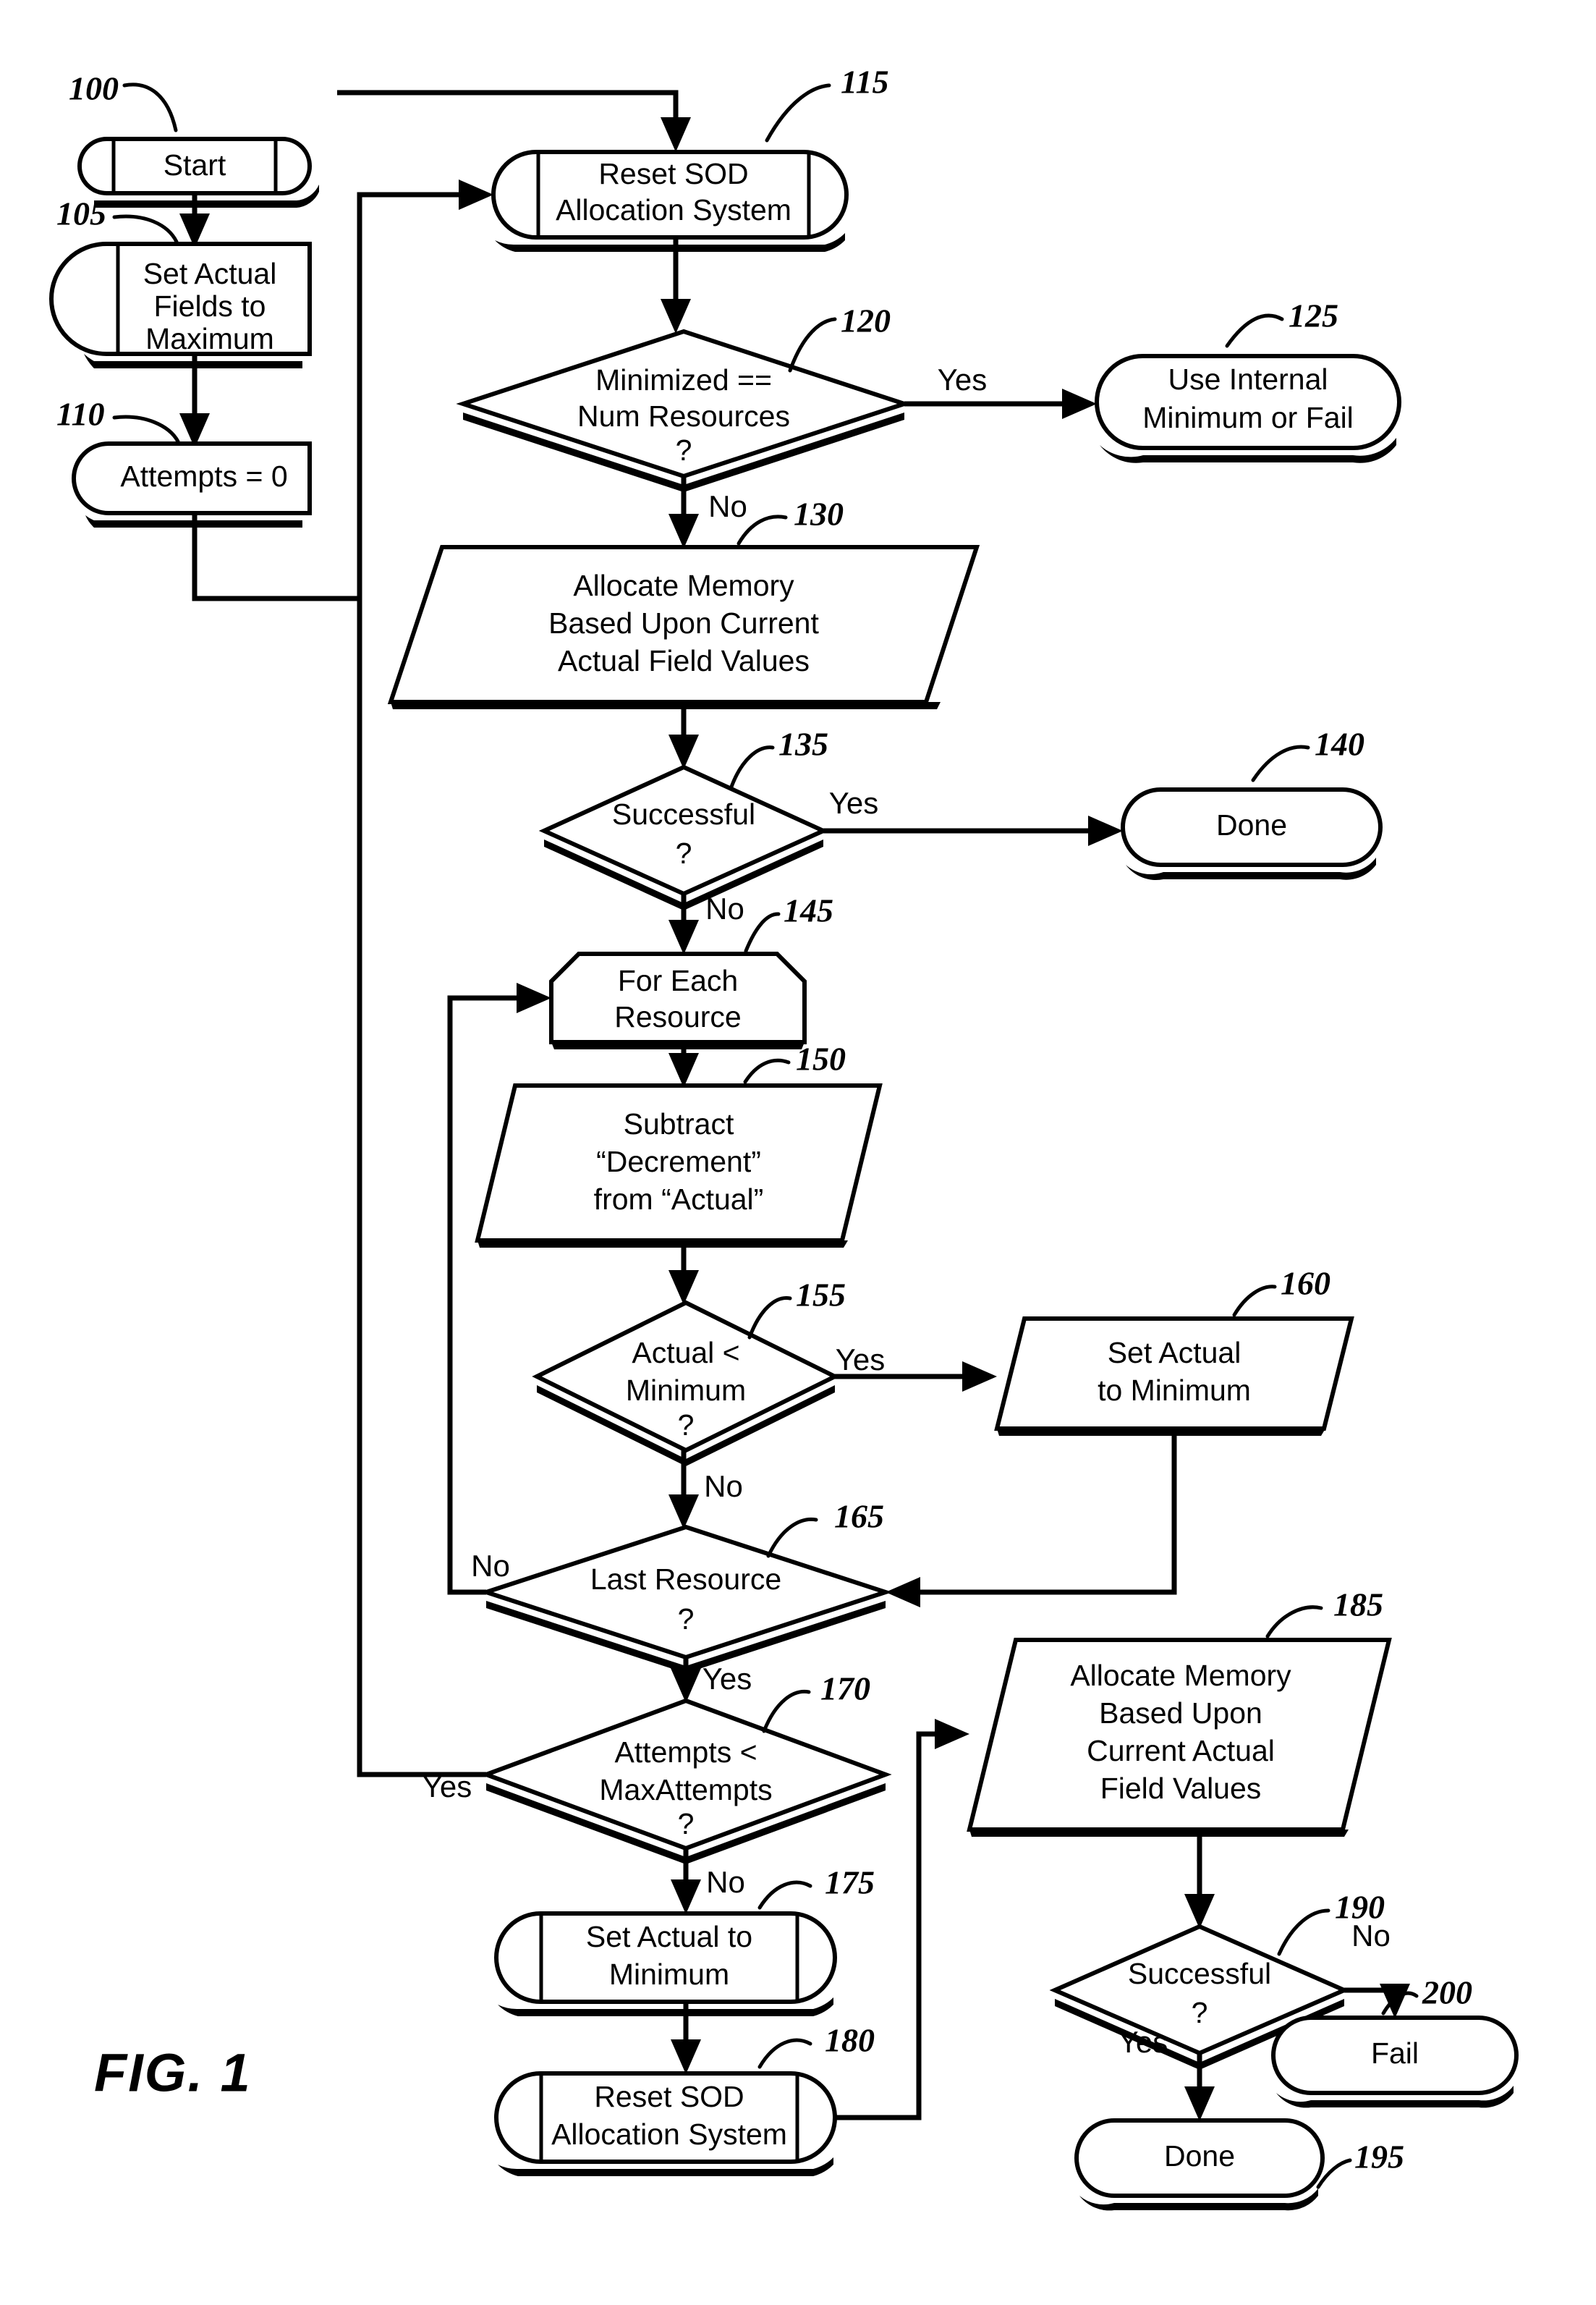 This screenshot has height=2305, width=1596. What do you see at coordinates (499, 1289) in the screenshot?
I see `edge-last-resource-no-to-for-each-resource` at bounding box center [499, 1289].